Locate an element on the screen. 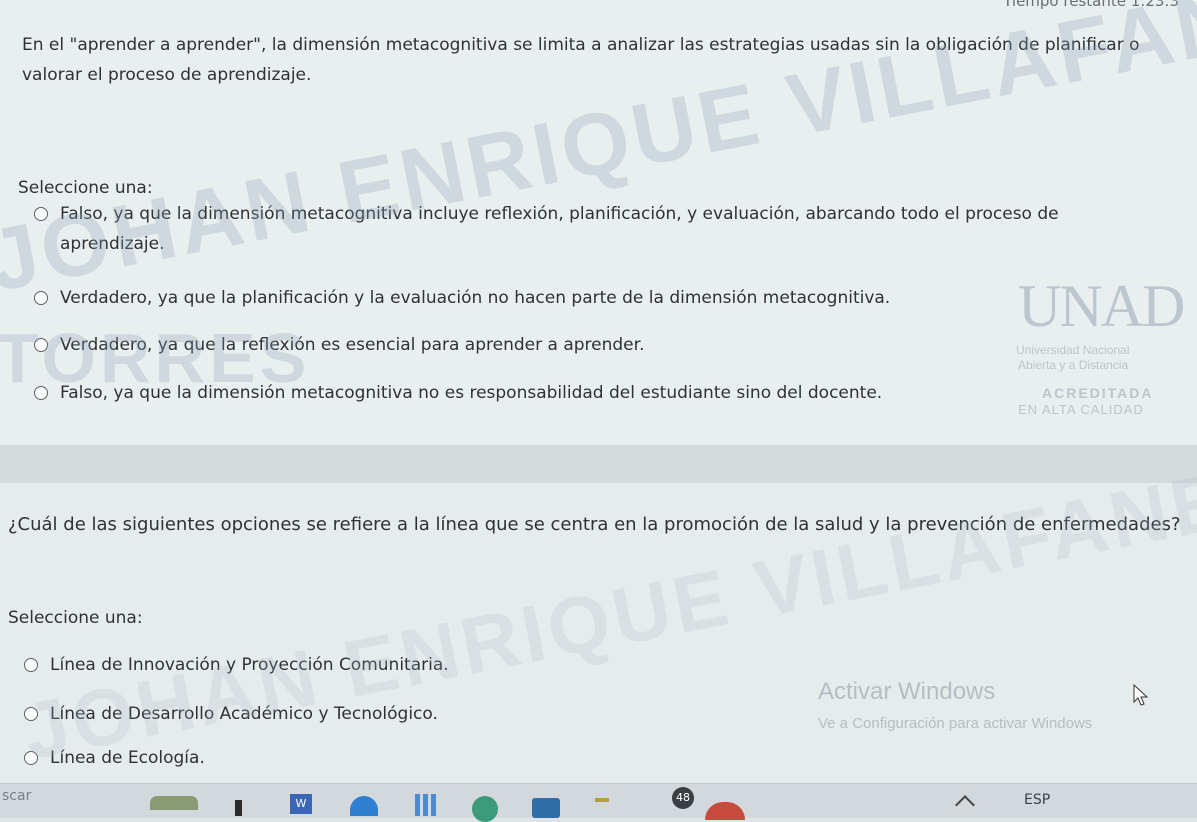 The image size is (1197, 822). word-icon: W is located at coordinates (301, 804).